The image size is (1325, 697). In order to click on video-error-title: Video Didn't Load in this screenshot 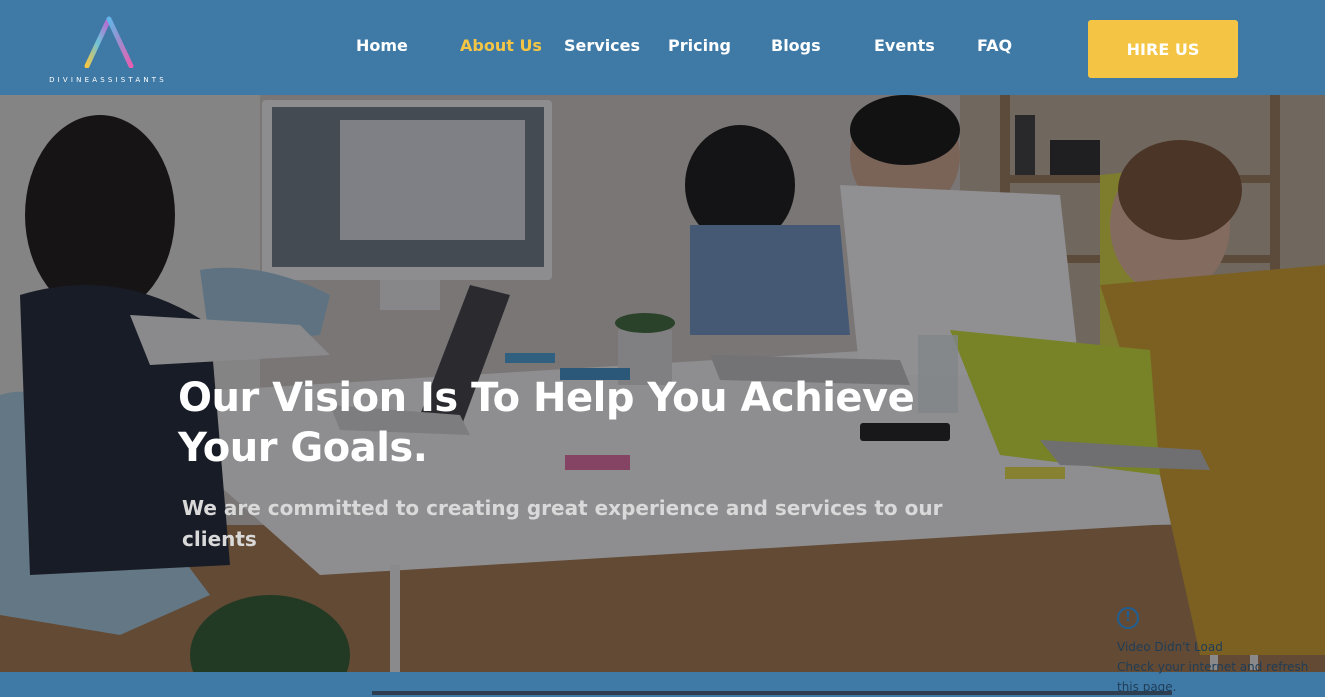, I will do `click(1170, 647)`.